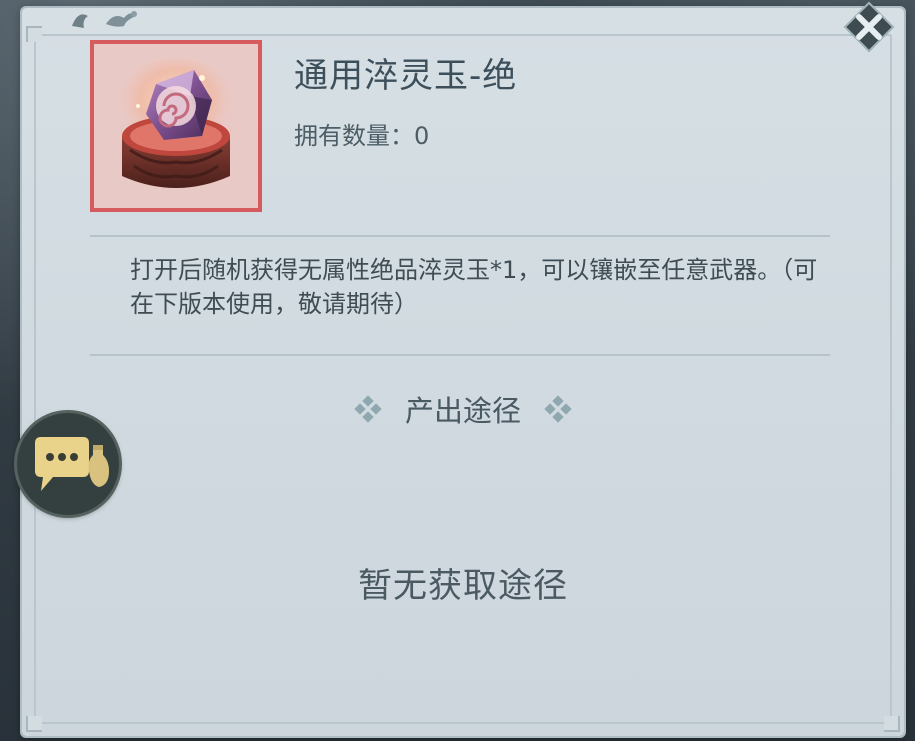  What do you see at coordinates (104, 19) in the screenshot?
I see `bird-ornament-icon` at bounding box center [104, 19].